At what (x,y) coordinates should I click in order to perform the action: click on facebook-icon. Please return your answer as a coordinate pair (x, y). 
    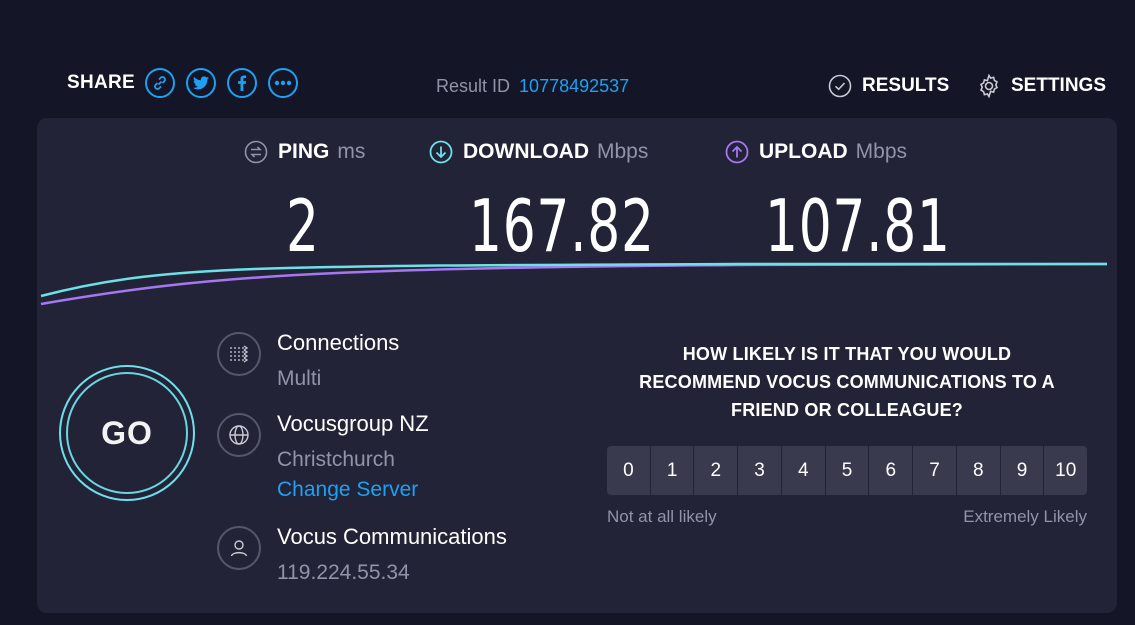
    Looking at the image, I should click on (242, 83).